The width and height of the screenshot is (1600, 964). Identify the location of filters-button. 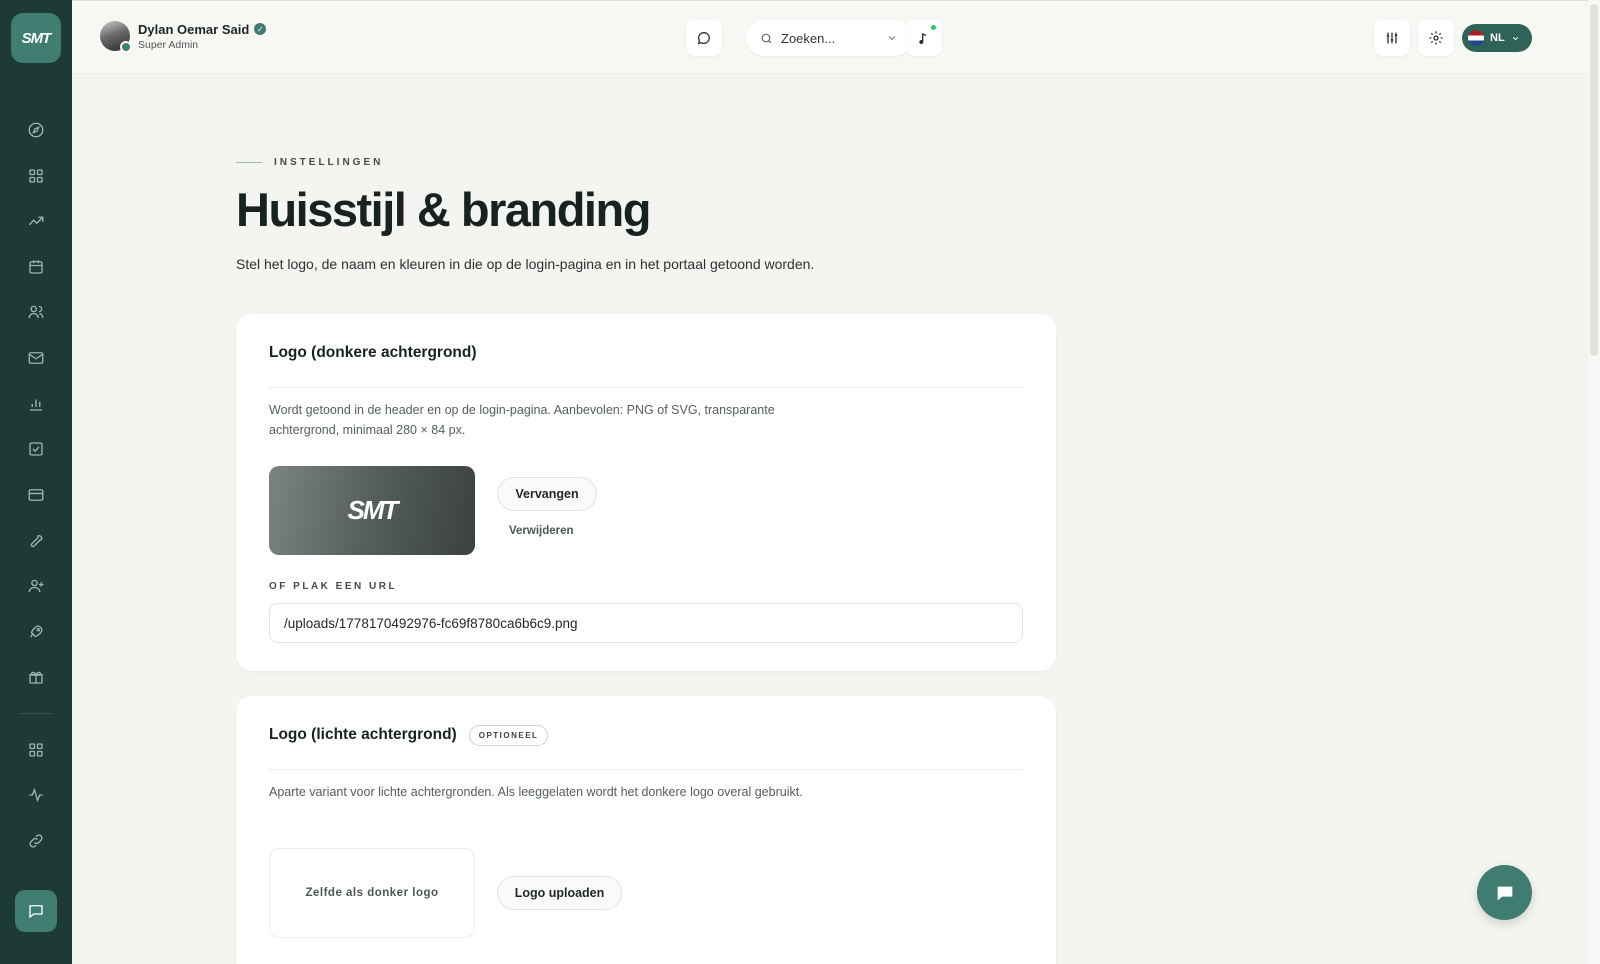
(1392, 38).